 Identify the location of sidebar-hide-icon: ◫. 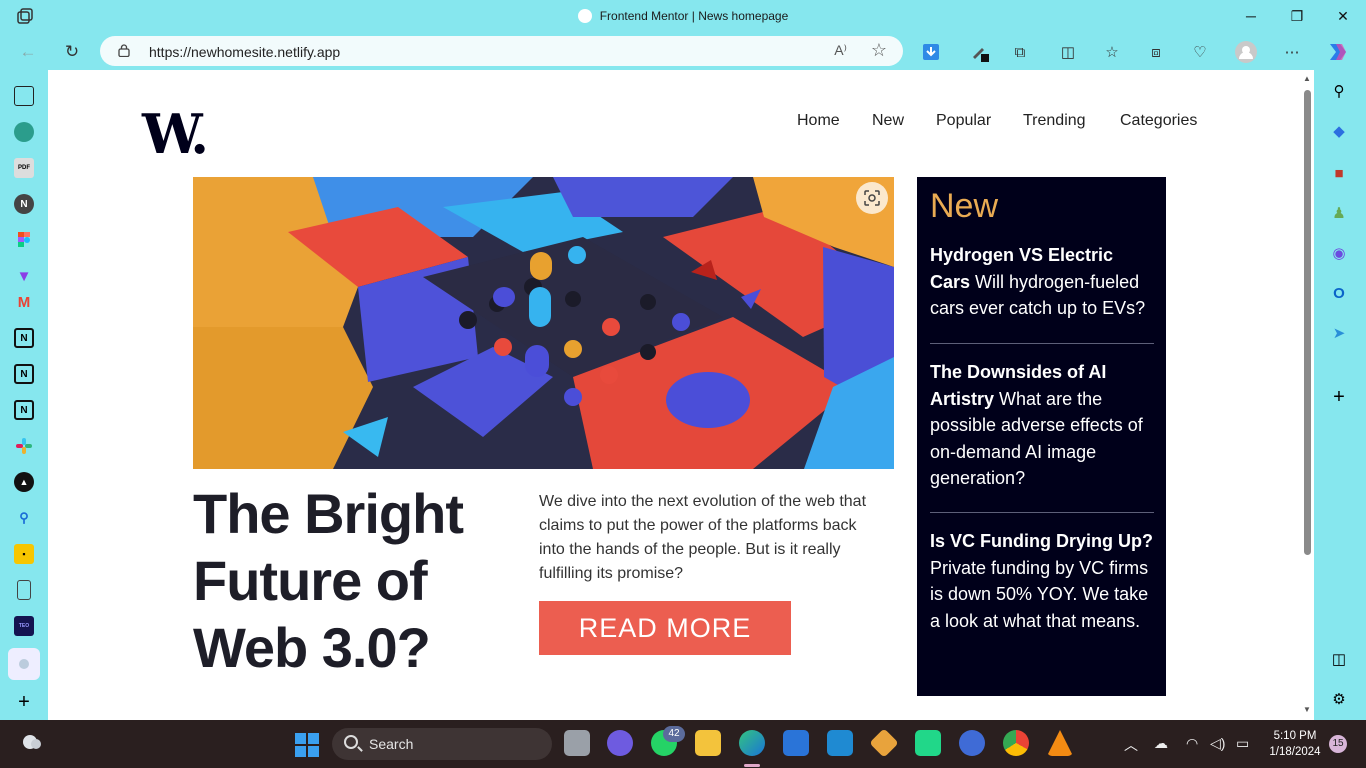
(1339, 659).